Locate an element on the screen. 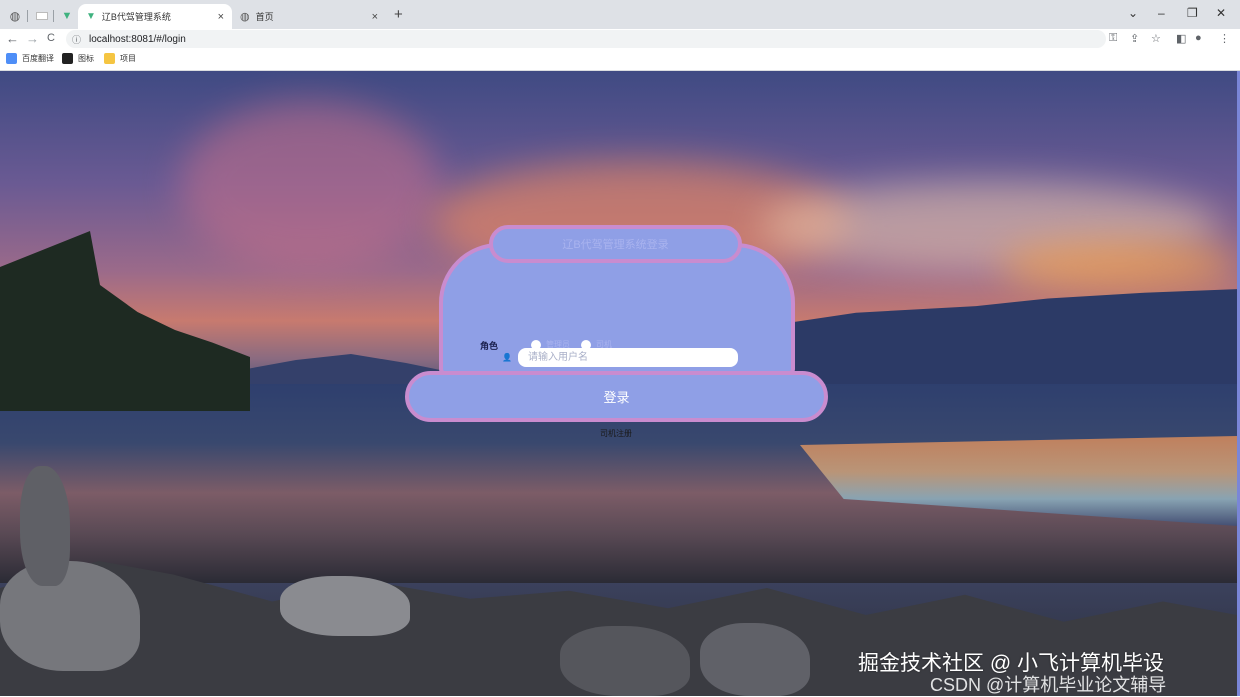 This screenshot has width=1240, height=697. site-info-icon: ⓘ is located at coordinates (76, 39).